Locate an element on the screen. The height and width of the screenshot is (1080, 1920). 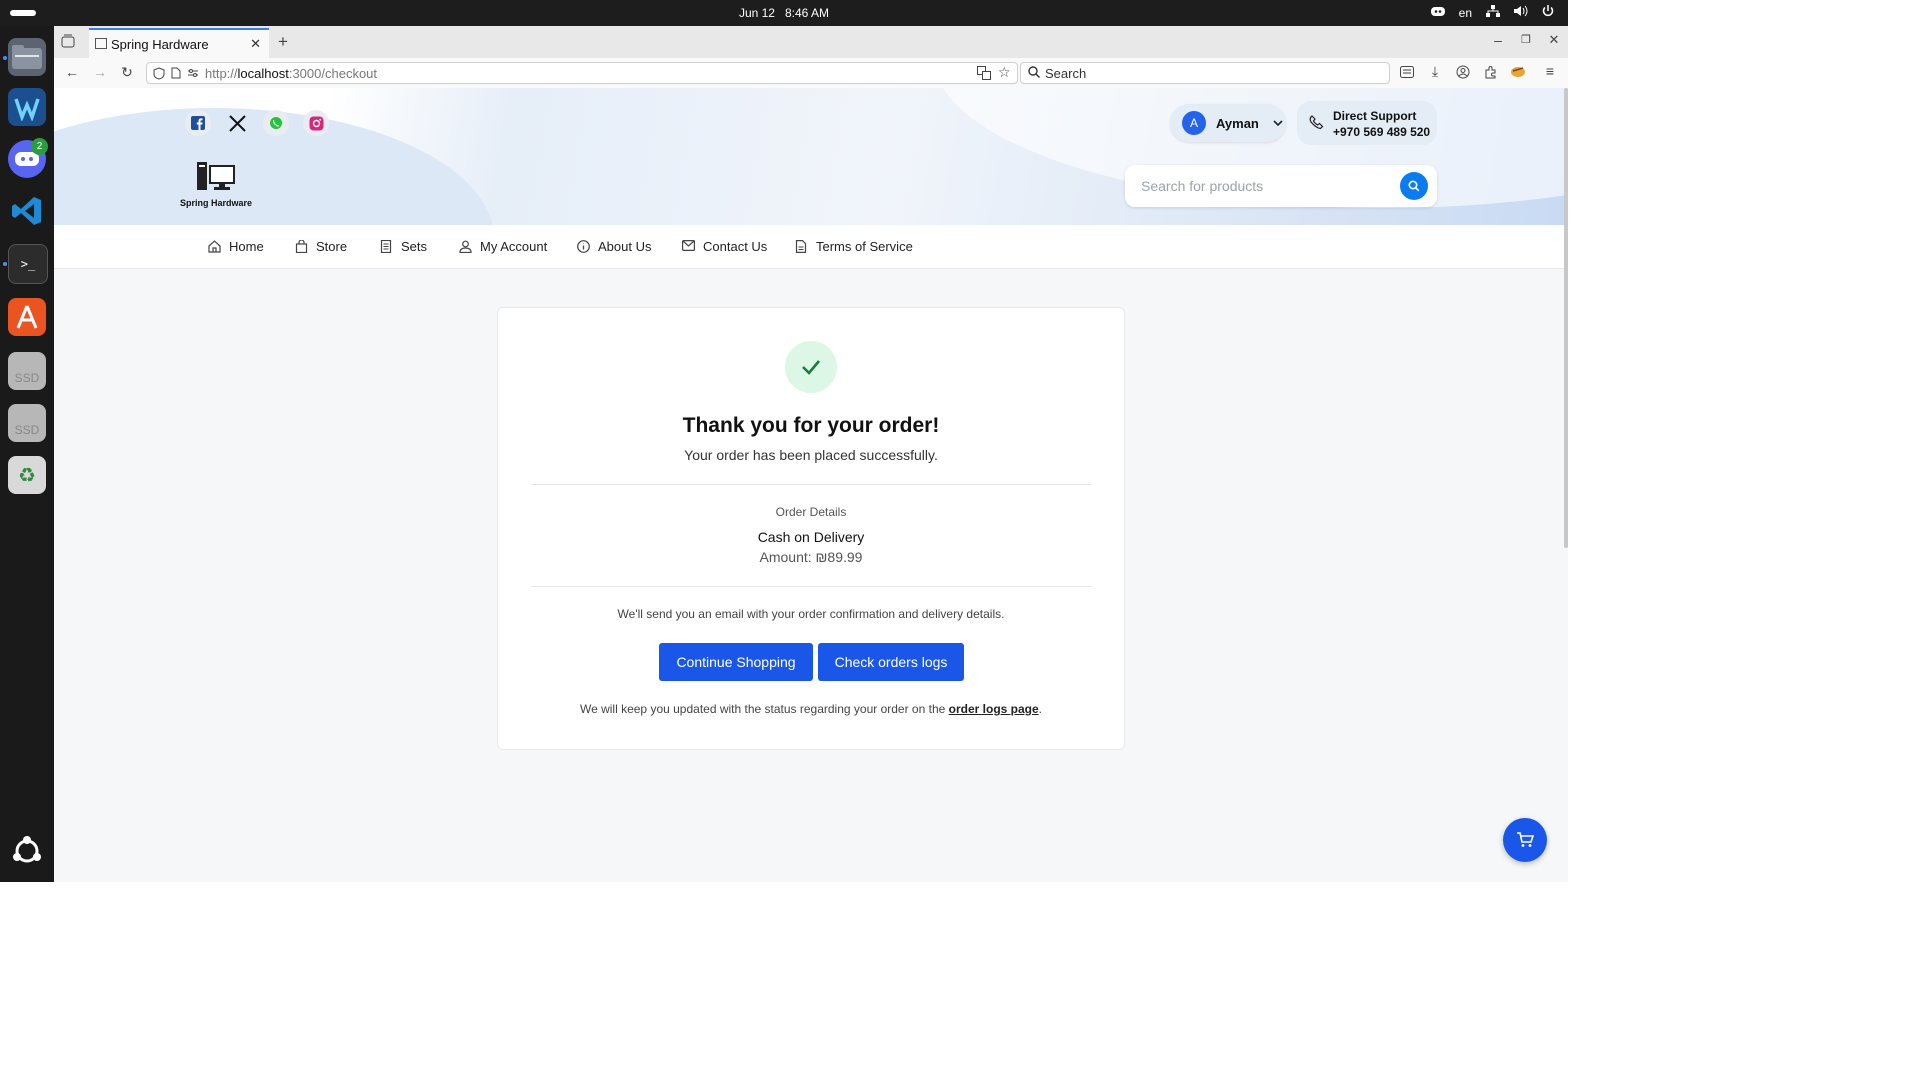
volume-icon is located at coordinates (1521, 12).